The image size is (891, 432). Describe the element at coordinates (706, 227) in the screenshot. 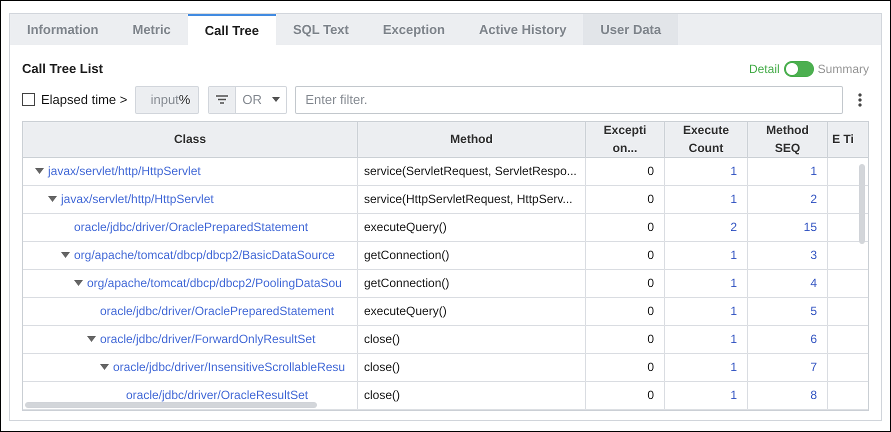

I see `execute-count-cell: 2` at that location.